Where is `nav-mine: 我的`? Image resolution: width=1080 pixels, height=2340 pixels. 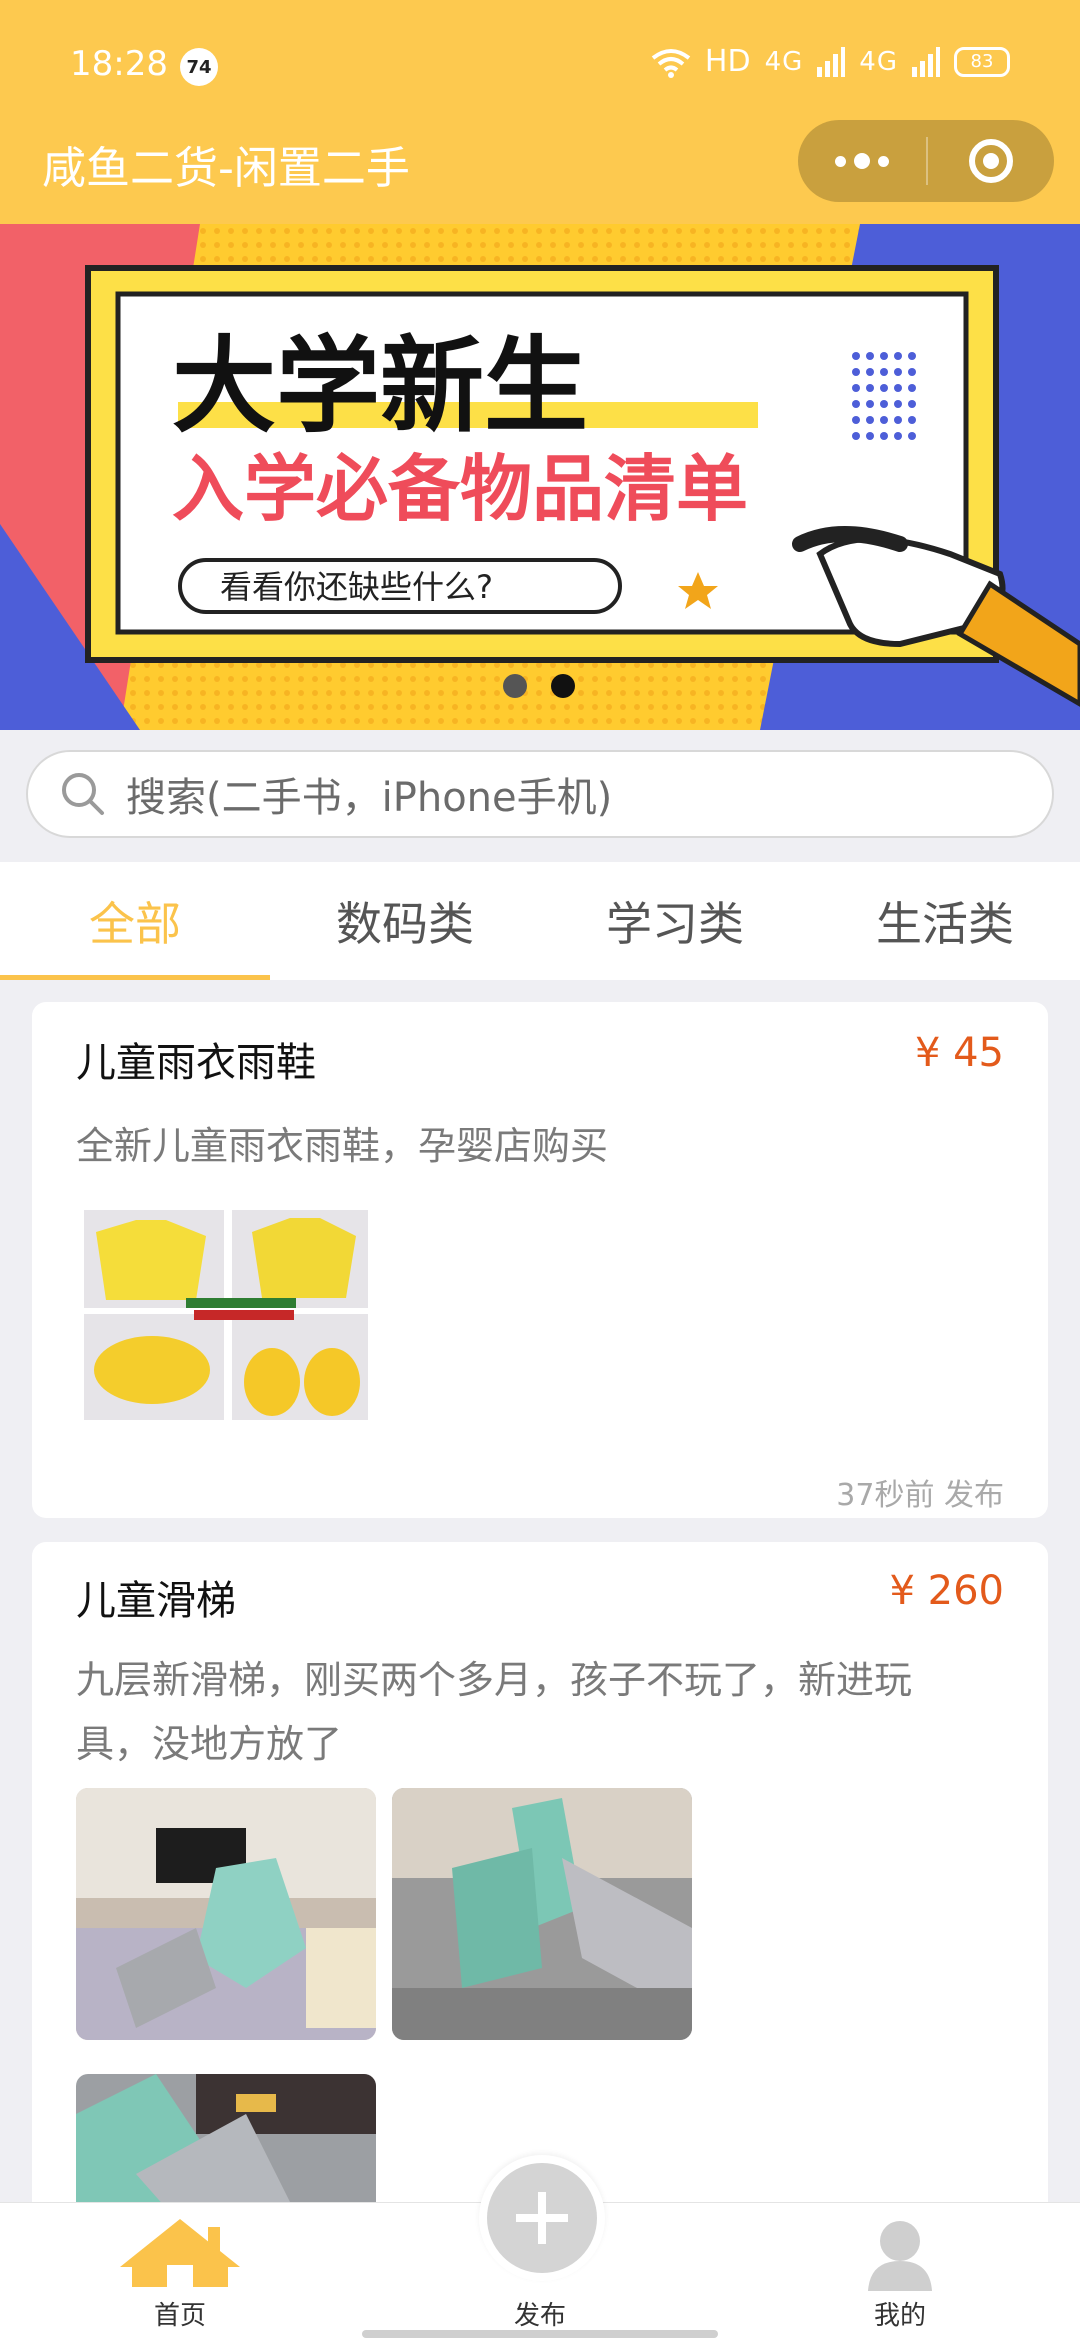
nav-mine: 我的 is located at coordinates (900, 2271).